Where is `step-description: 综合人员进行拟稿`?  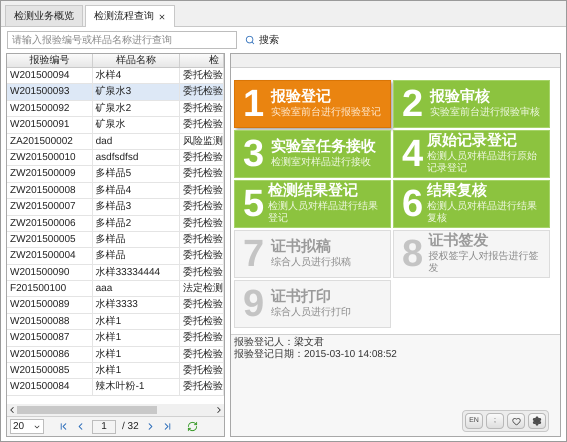 step-description: 综合人员进行拟稿 is located at coordinates (311, 263).